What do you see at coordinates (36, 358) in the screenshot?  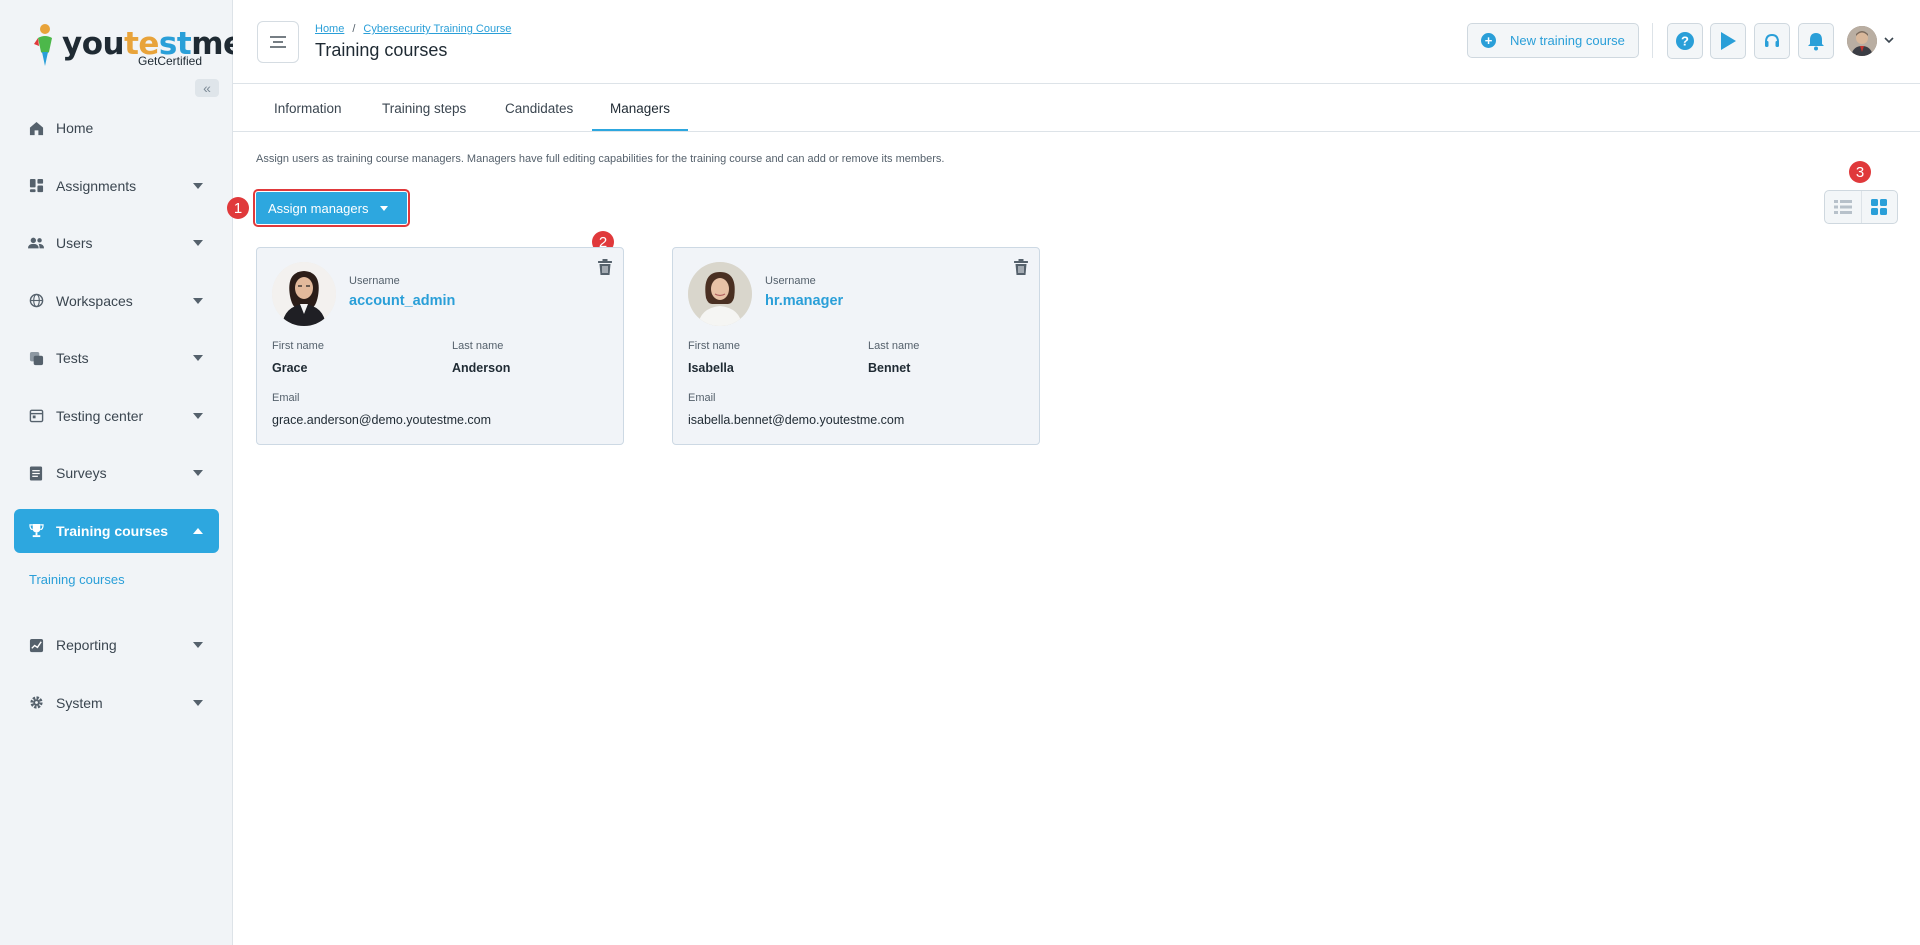 I see `copy-icon` at bounding box center [36, 358].